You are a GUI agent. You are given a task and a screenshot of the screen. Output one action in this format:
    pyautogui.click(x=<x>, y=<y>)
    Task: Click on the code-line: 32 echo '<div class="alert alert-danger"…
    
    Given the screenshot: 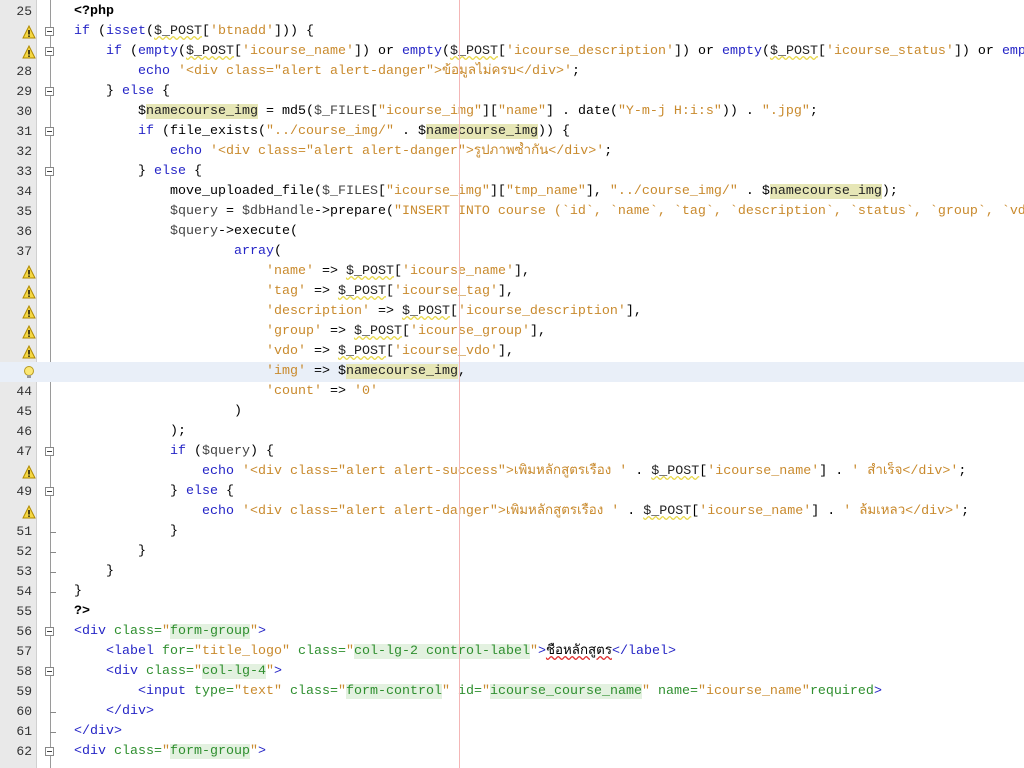 What is the action you would take?
    pyautogui.click(x=512, y=152)
    